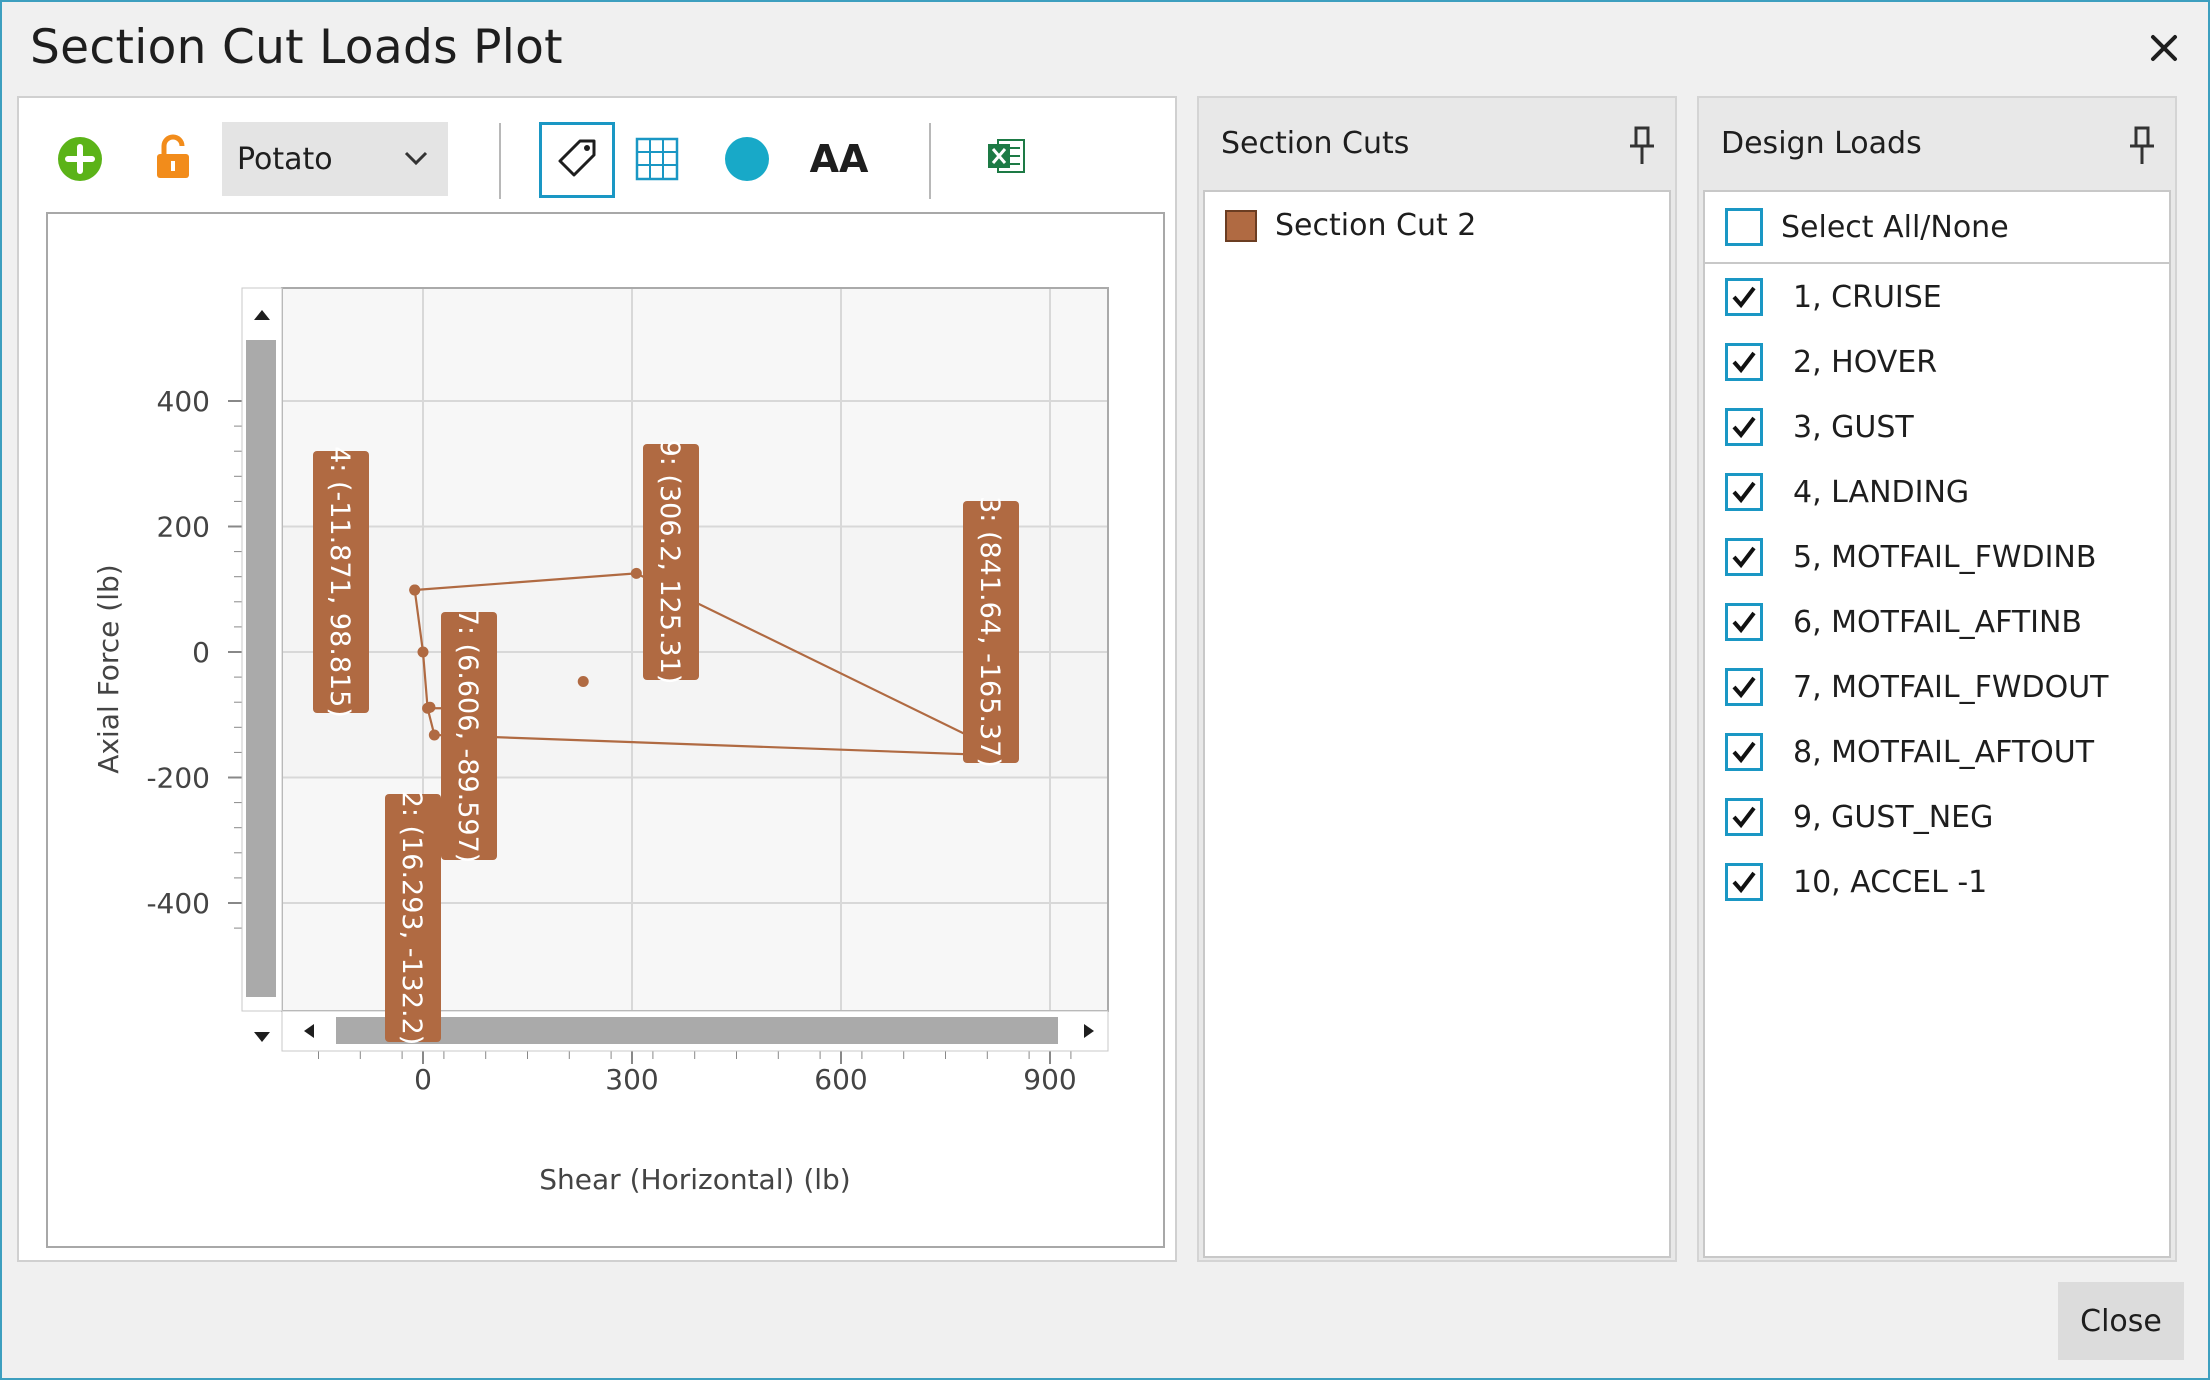 The height and width of the screenshot is (1380, 2210). I want to click on list-divider, so click(1937, 263).